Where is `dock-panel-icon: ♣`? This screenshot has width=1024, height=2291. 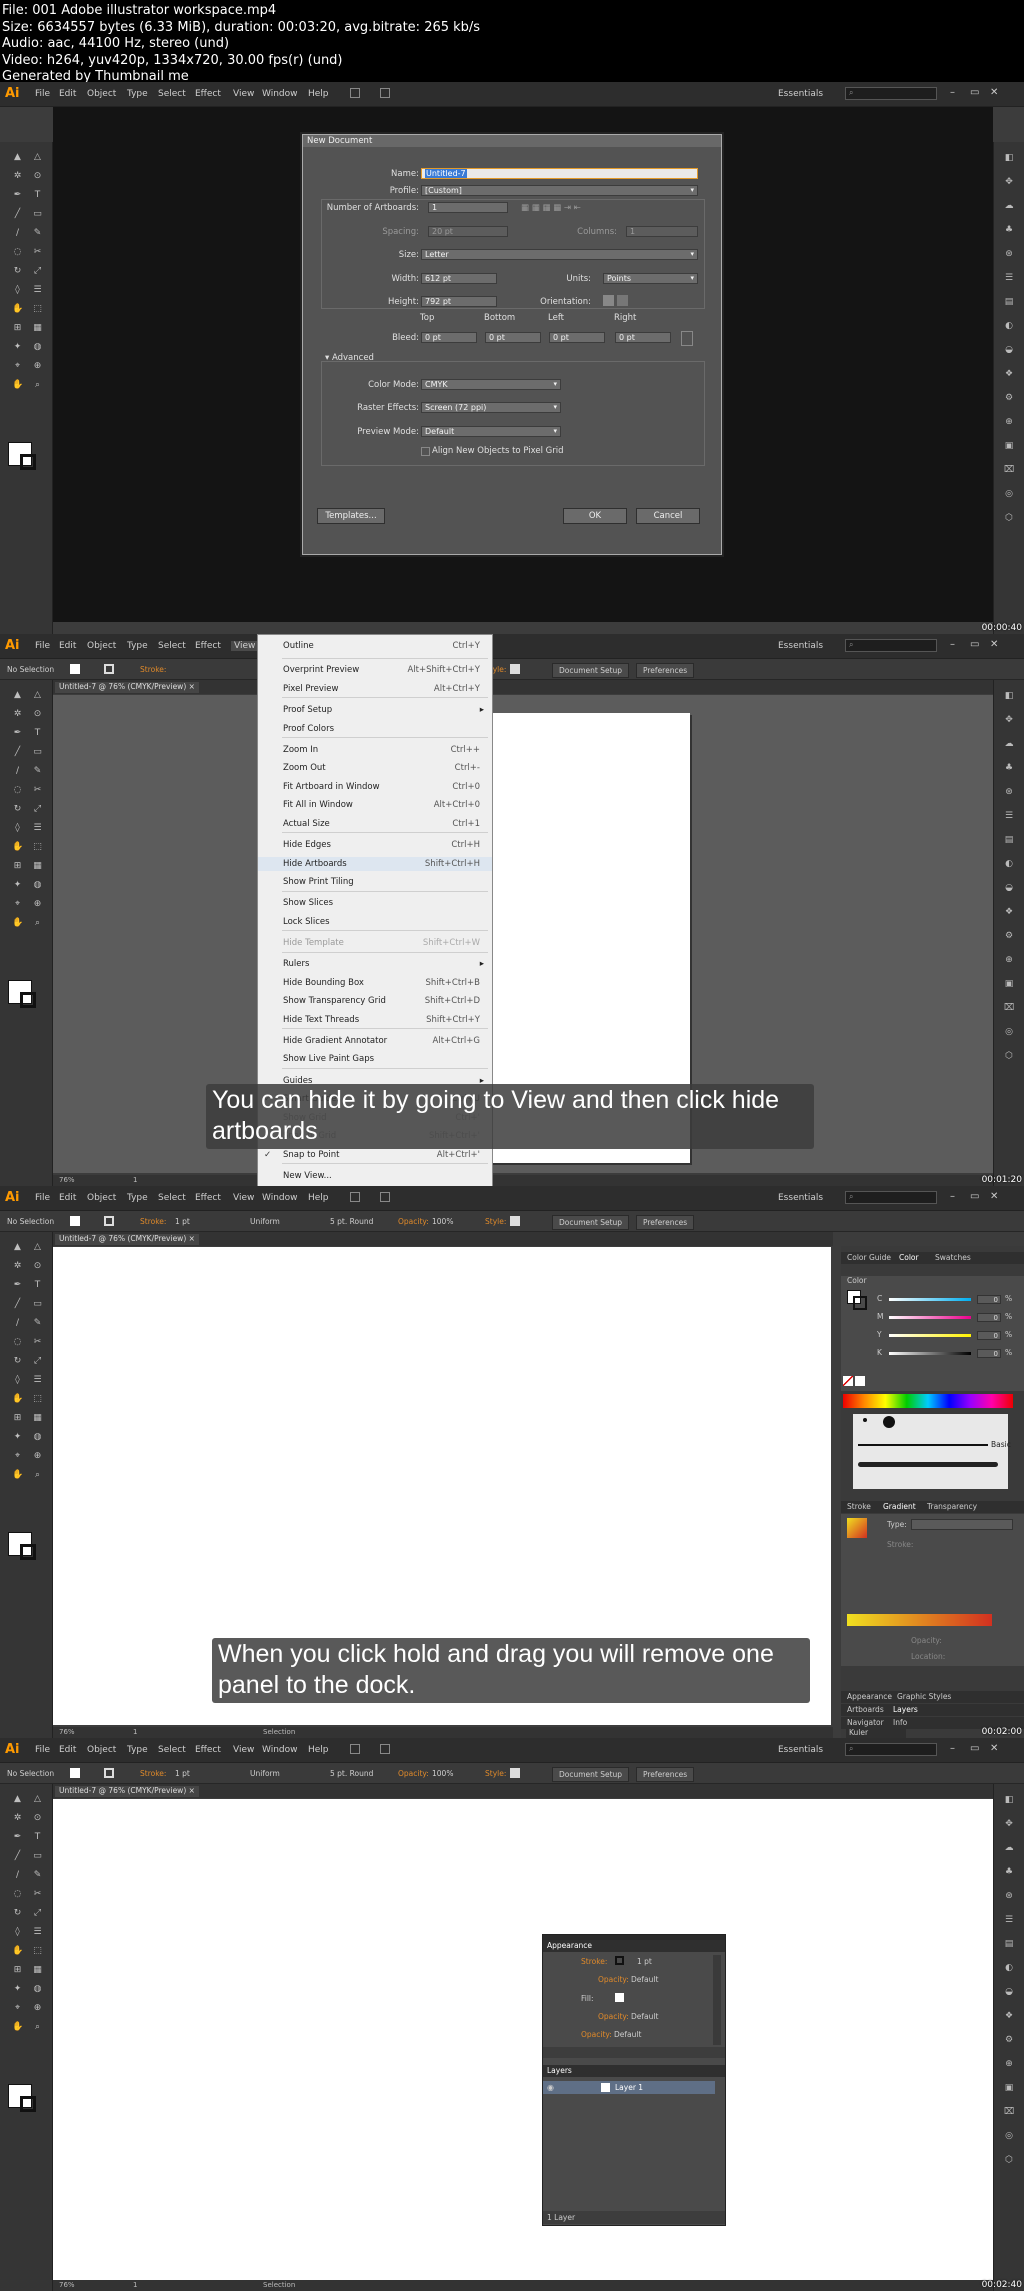 dock-panel-icon: ♣ is located at coordinates (1009, 768).